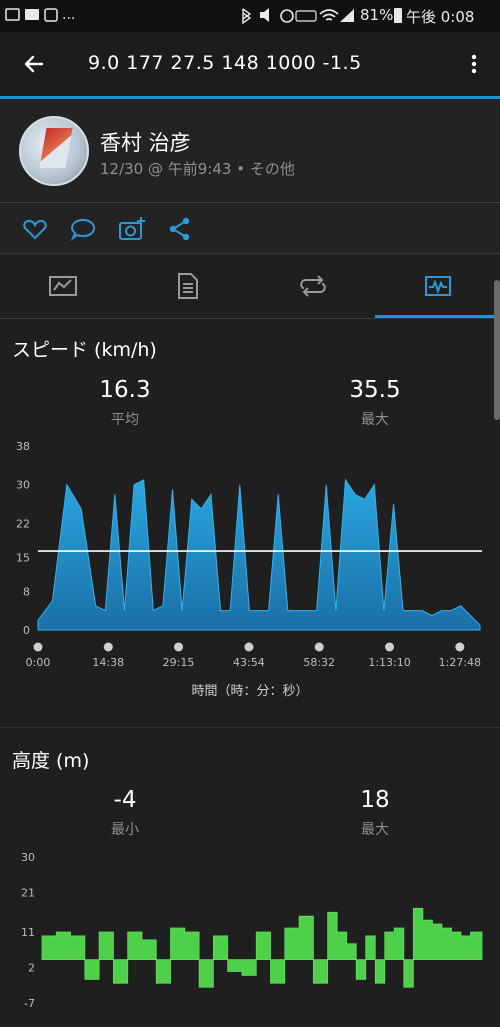  Describe the element at coordinates (180, 229) in the screenshot. I see `share-icon` at that location.